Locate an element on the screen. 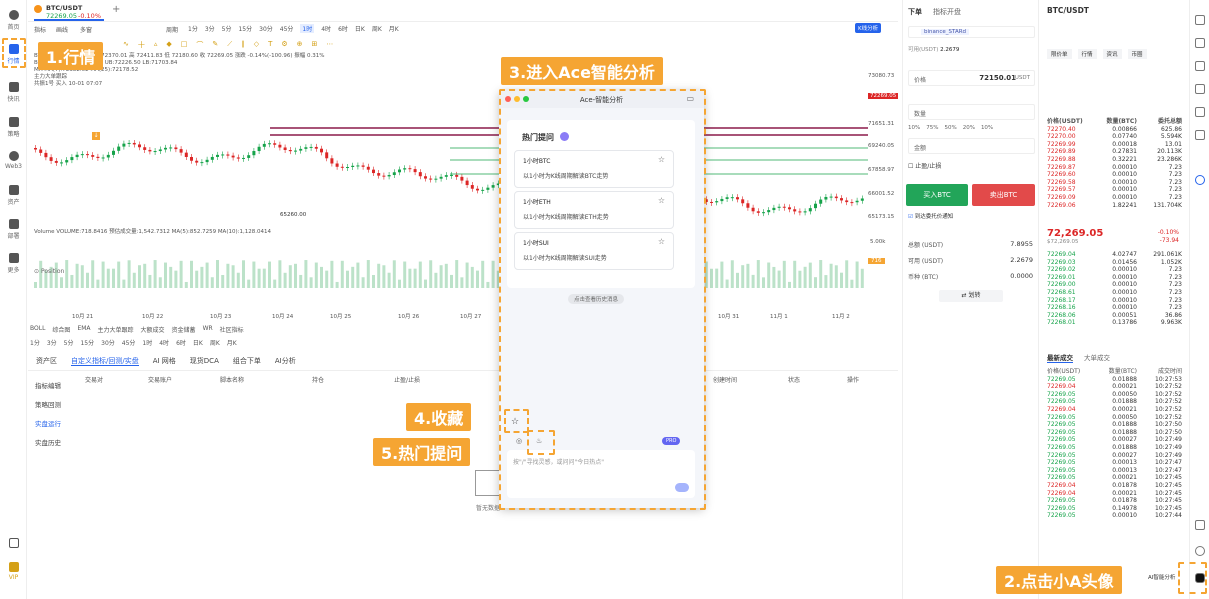  interval-9: 日K is located at coordinates (360, 28).